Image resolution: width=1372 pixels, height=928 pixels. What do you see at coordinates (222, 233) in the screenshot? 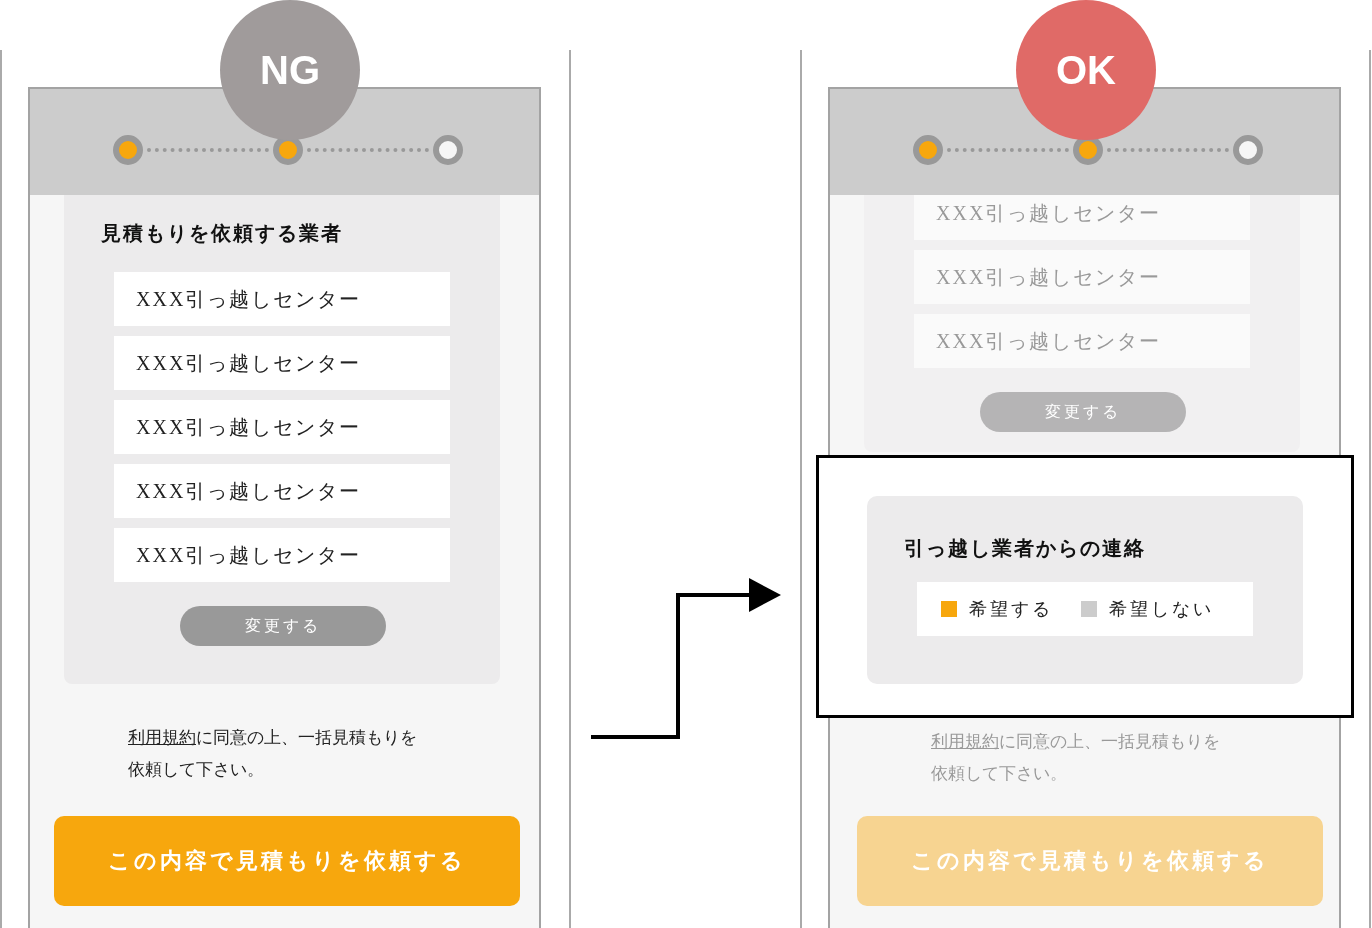
I see `section-title: 見積もりを依頼する業者` at bounding box center [222, 233].